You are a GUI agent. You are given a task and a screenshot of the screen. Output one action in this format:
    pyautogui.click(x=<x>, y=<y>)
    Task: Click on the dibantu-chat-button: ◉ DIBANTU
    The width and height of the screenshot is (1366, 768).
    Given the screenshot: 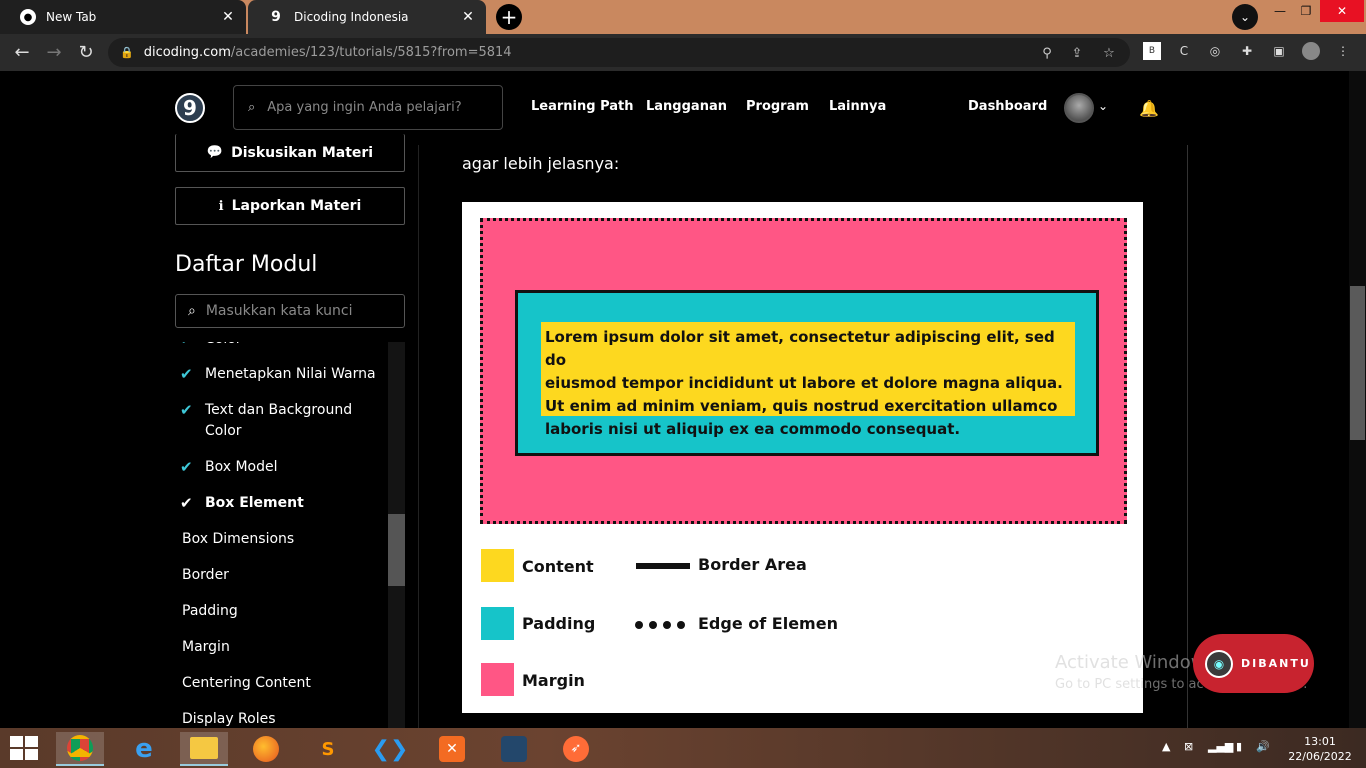 What is the action you would take?
    pyautogui.click(x=1253, y=663)
    